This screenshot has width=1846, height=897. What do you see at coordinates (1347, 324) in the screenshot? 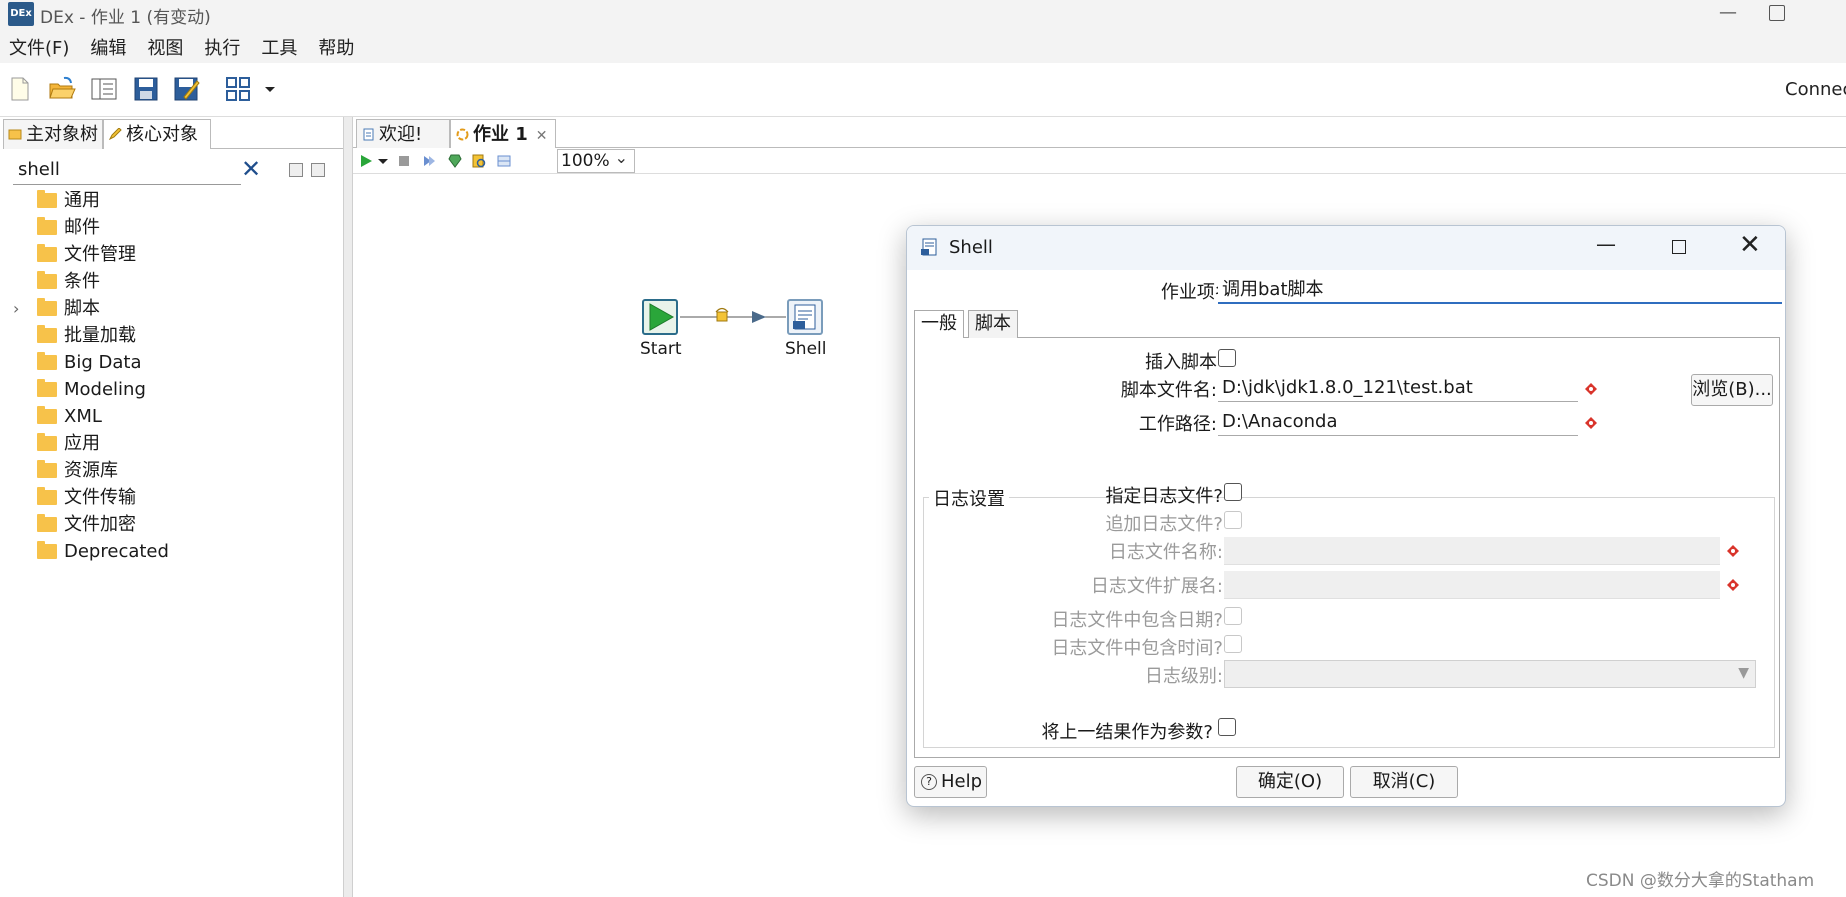
I see `dialog-tabs: 一般 脚本` at bounding box center [1347, 324].